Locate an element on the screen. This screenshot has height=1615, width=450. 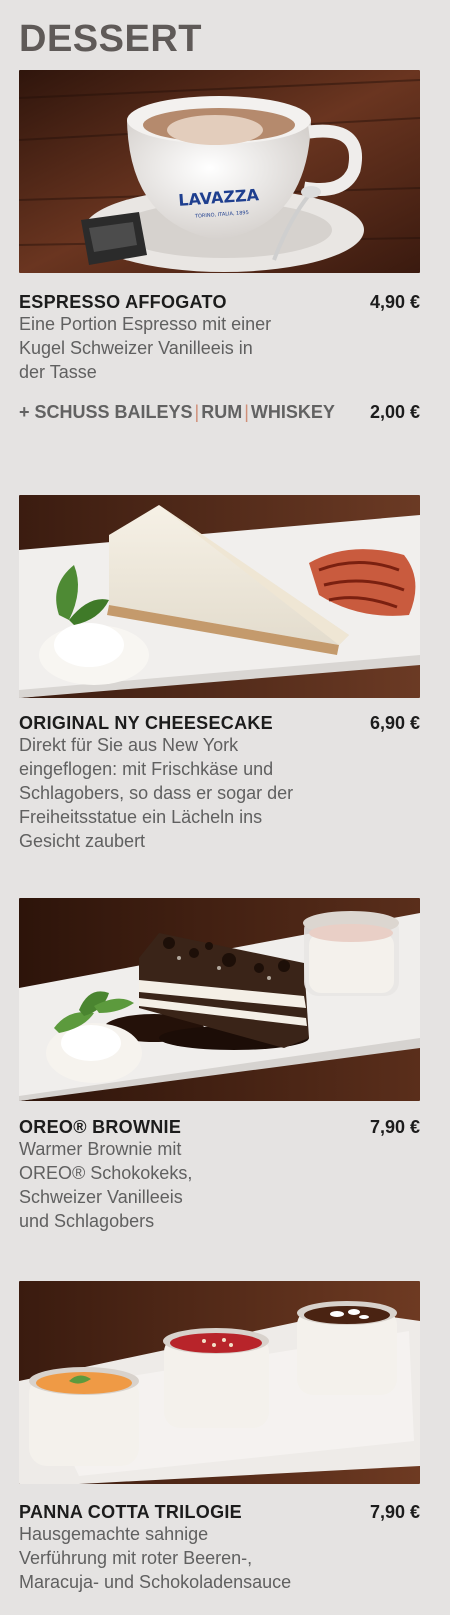
description-line: Schlagobers, so dass er sogar der is located at coordinates (156, 793).